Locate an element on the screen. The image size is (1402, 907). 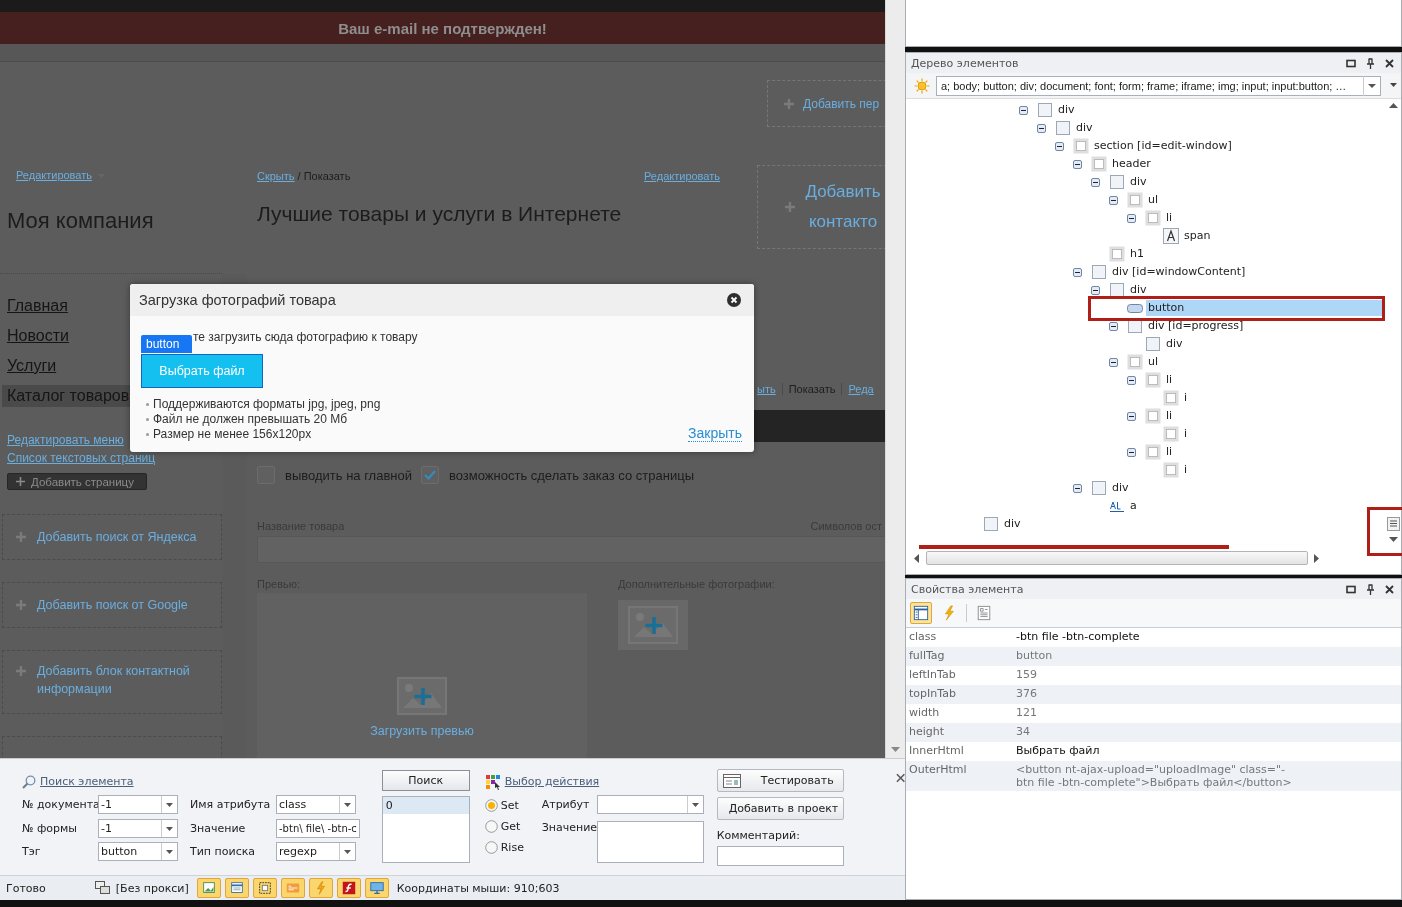
tree-node: button is located at coordinates (1265, 308).